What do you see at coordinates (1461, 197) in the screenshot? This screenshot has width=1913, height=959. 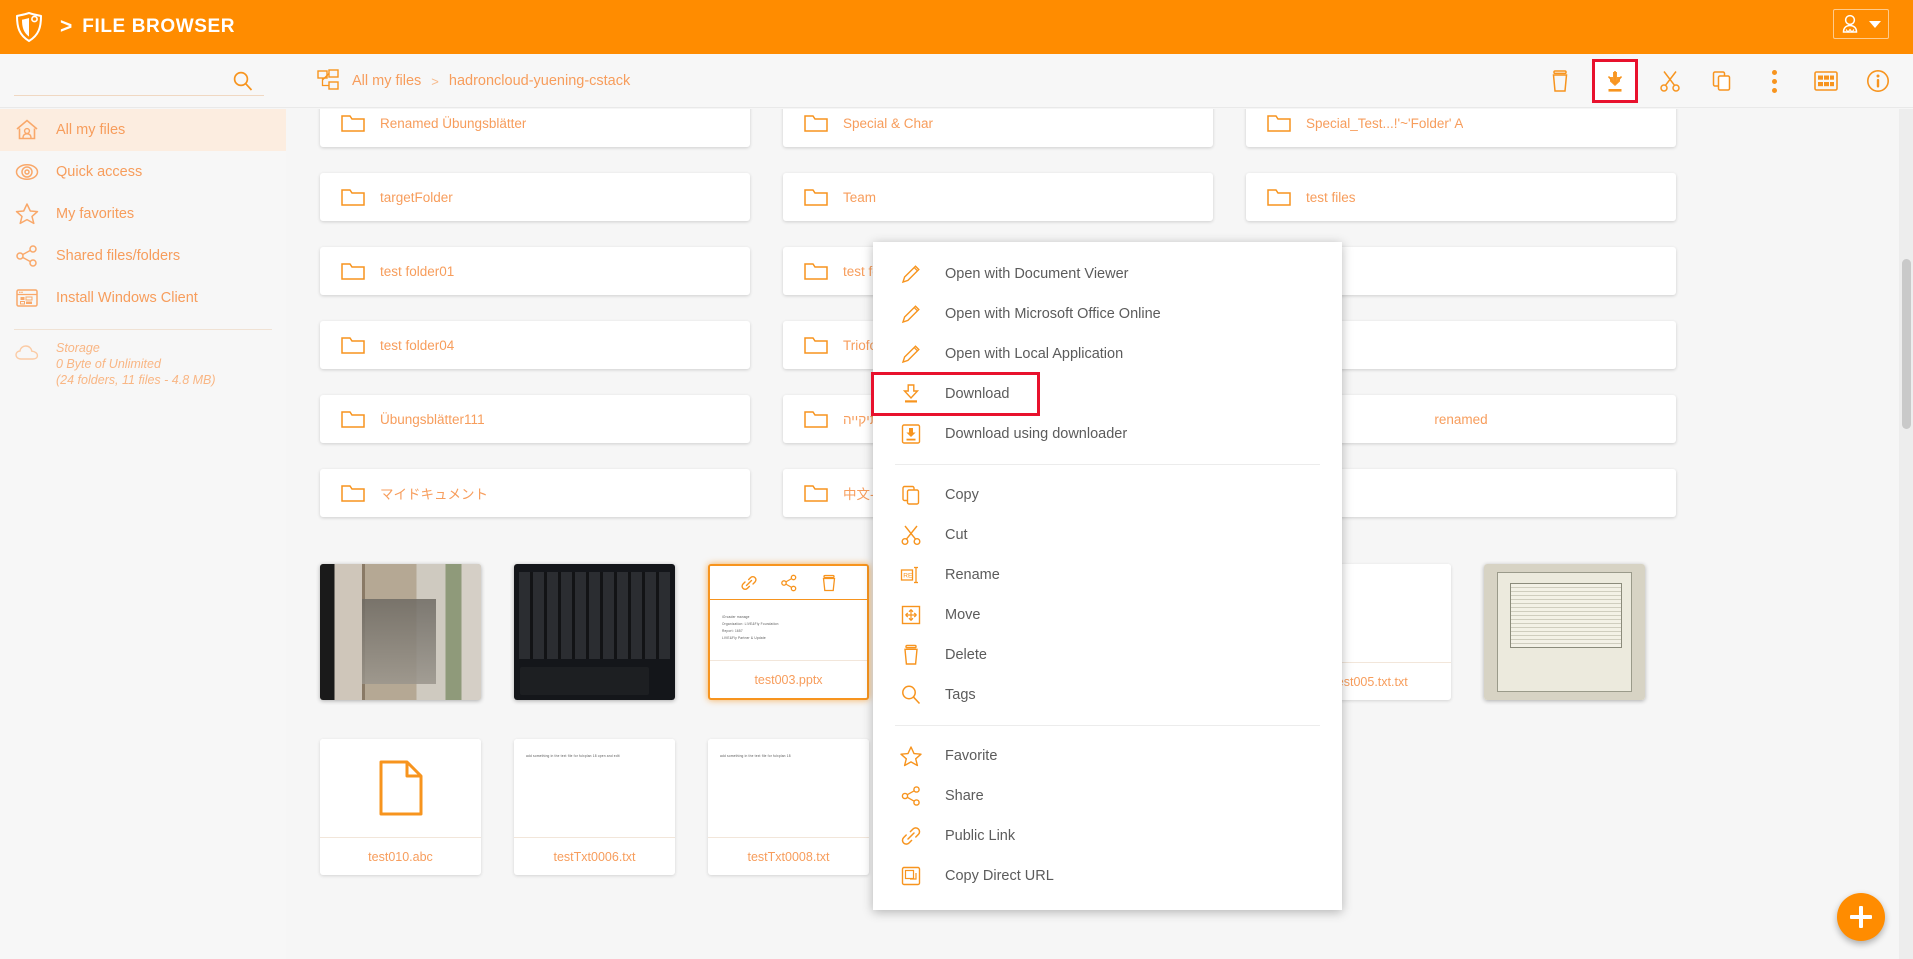 I see `folder-card: test files` at bounding box center [1461, 197].